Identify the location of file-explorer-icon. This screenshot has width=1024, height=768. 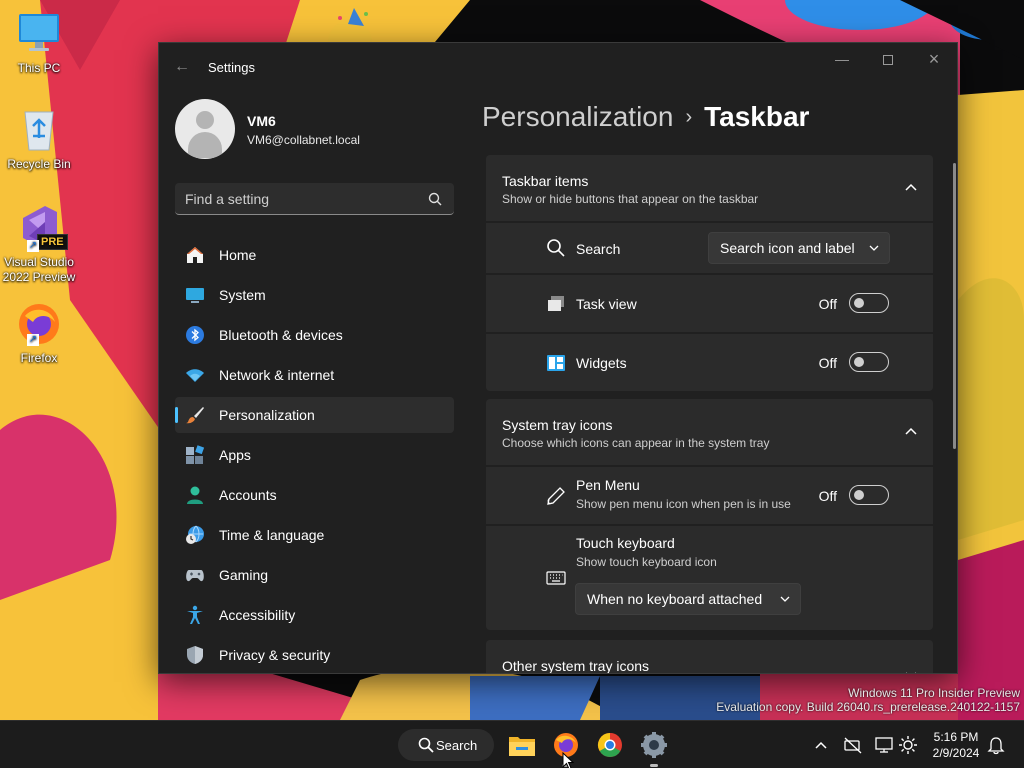
(522, 746).